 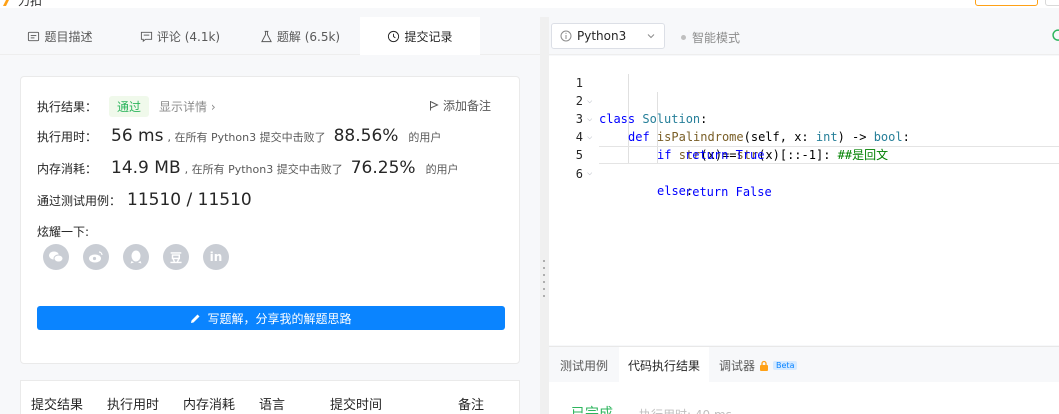 What do you see at coordinates (272, 403) in the screenshot?
I see `column-header: 语言` at bounding box center [272, 403].